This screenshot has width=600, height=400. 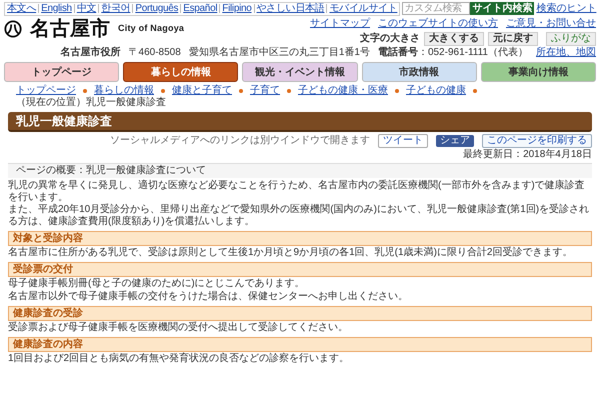 I want to click on body-paragraph: 1回目および2回目とも病気の有無や発育状況の良否などの診察を行います。, so click(x=179, y=359).